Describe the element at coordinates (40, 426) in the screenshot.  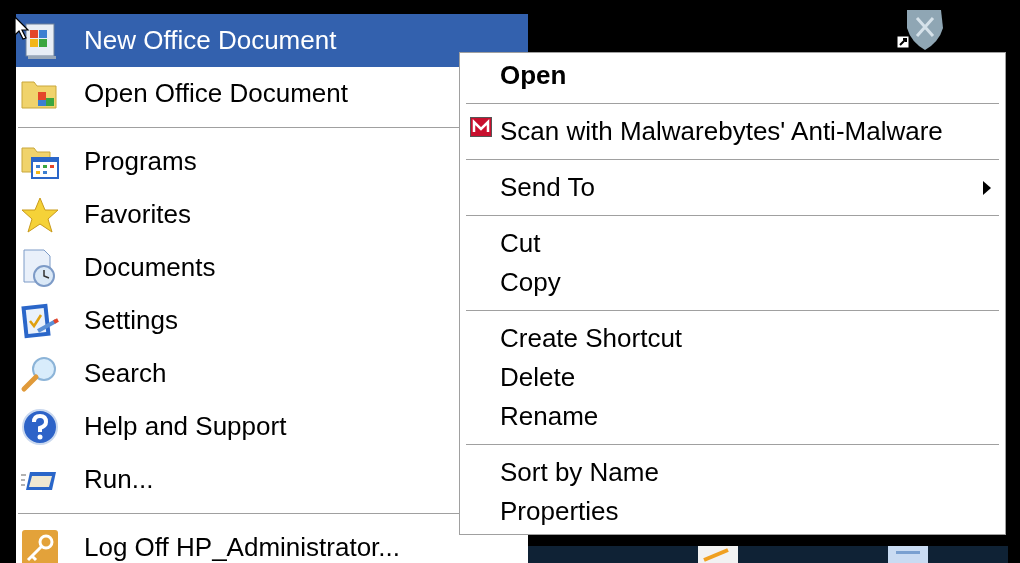
I see `help-icon` at that location.